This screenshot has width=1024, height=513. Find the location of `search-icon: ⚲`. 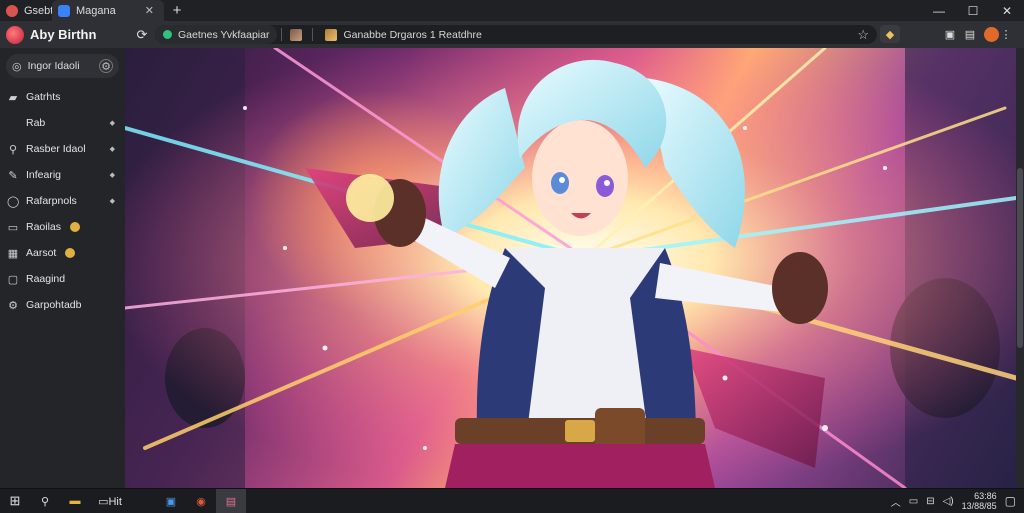

search-icon: ⚲ is located at coordinates (45, 501).